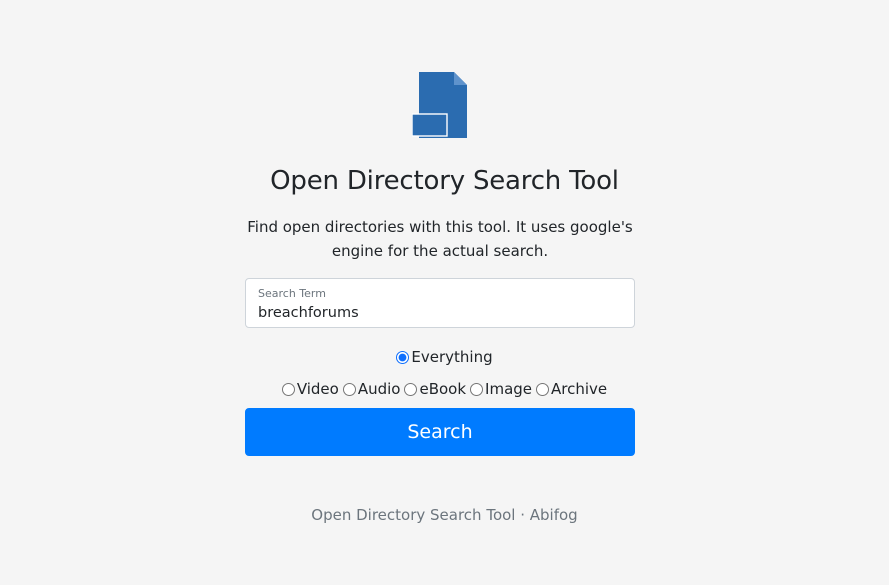 The height and width of the screenshot is (585, 889). I want to click on filter-audio-label: Audio, so click(379, 389).